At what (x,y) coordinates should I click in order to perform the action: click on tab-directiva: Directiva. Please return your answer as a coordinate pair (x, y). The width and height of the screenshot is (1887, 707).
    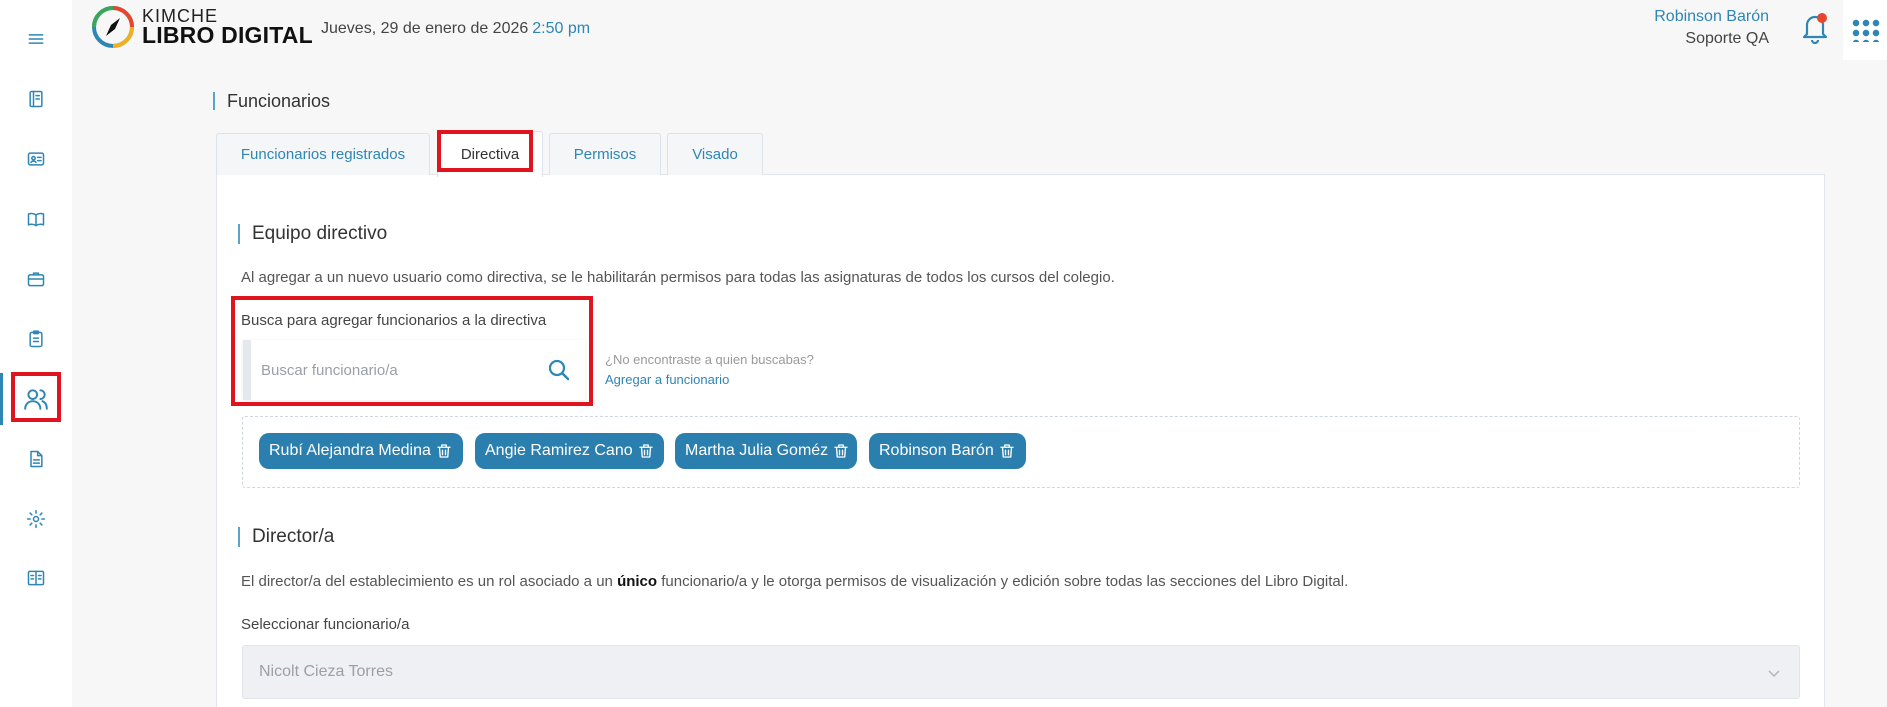
    Looking at the image, I should click on (490, 154).